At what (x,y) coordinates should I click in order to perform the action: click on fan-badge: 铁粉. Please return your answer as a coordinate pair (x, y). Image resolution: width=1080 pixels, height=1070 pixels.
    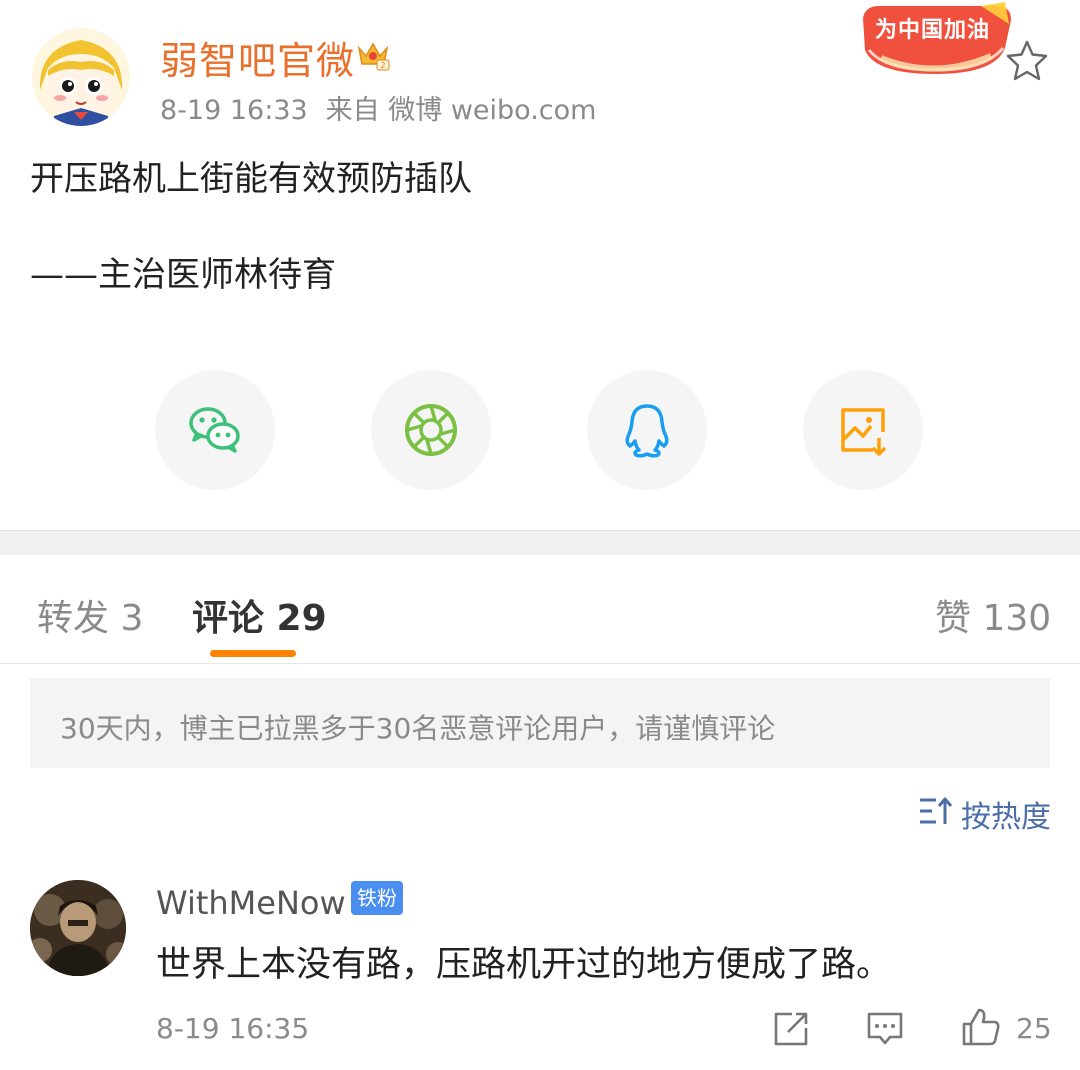
    Looking at the image, I should click on (377, 898).